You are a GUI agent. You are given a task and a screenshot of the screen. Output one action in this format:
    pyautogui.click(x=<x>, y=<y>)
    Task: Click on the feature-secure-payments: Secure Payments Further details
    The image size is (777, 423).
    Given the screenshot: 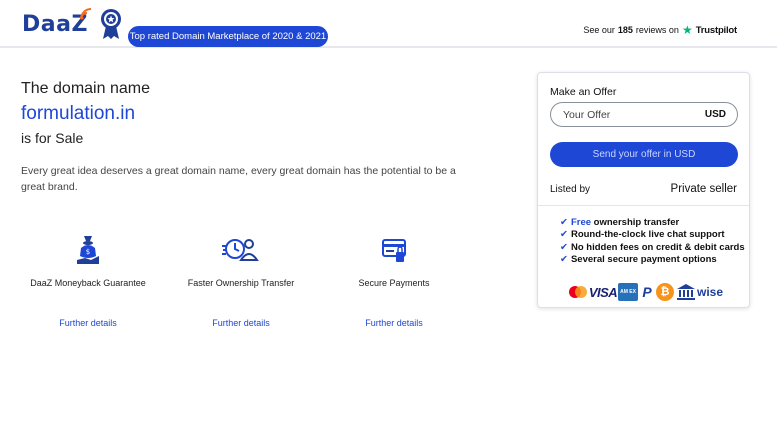 What is the action you would take?
    pyautogui.click(x=394, y=281)
    